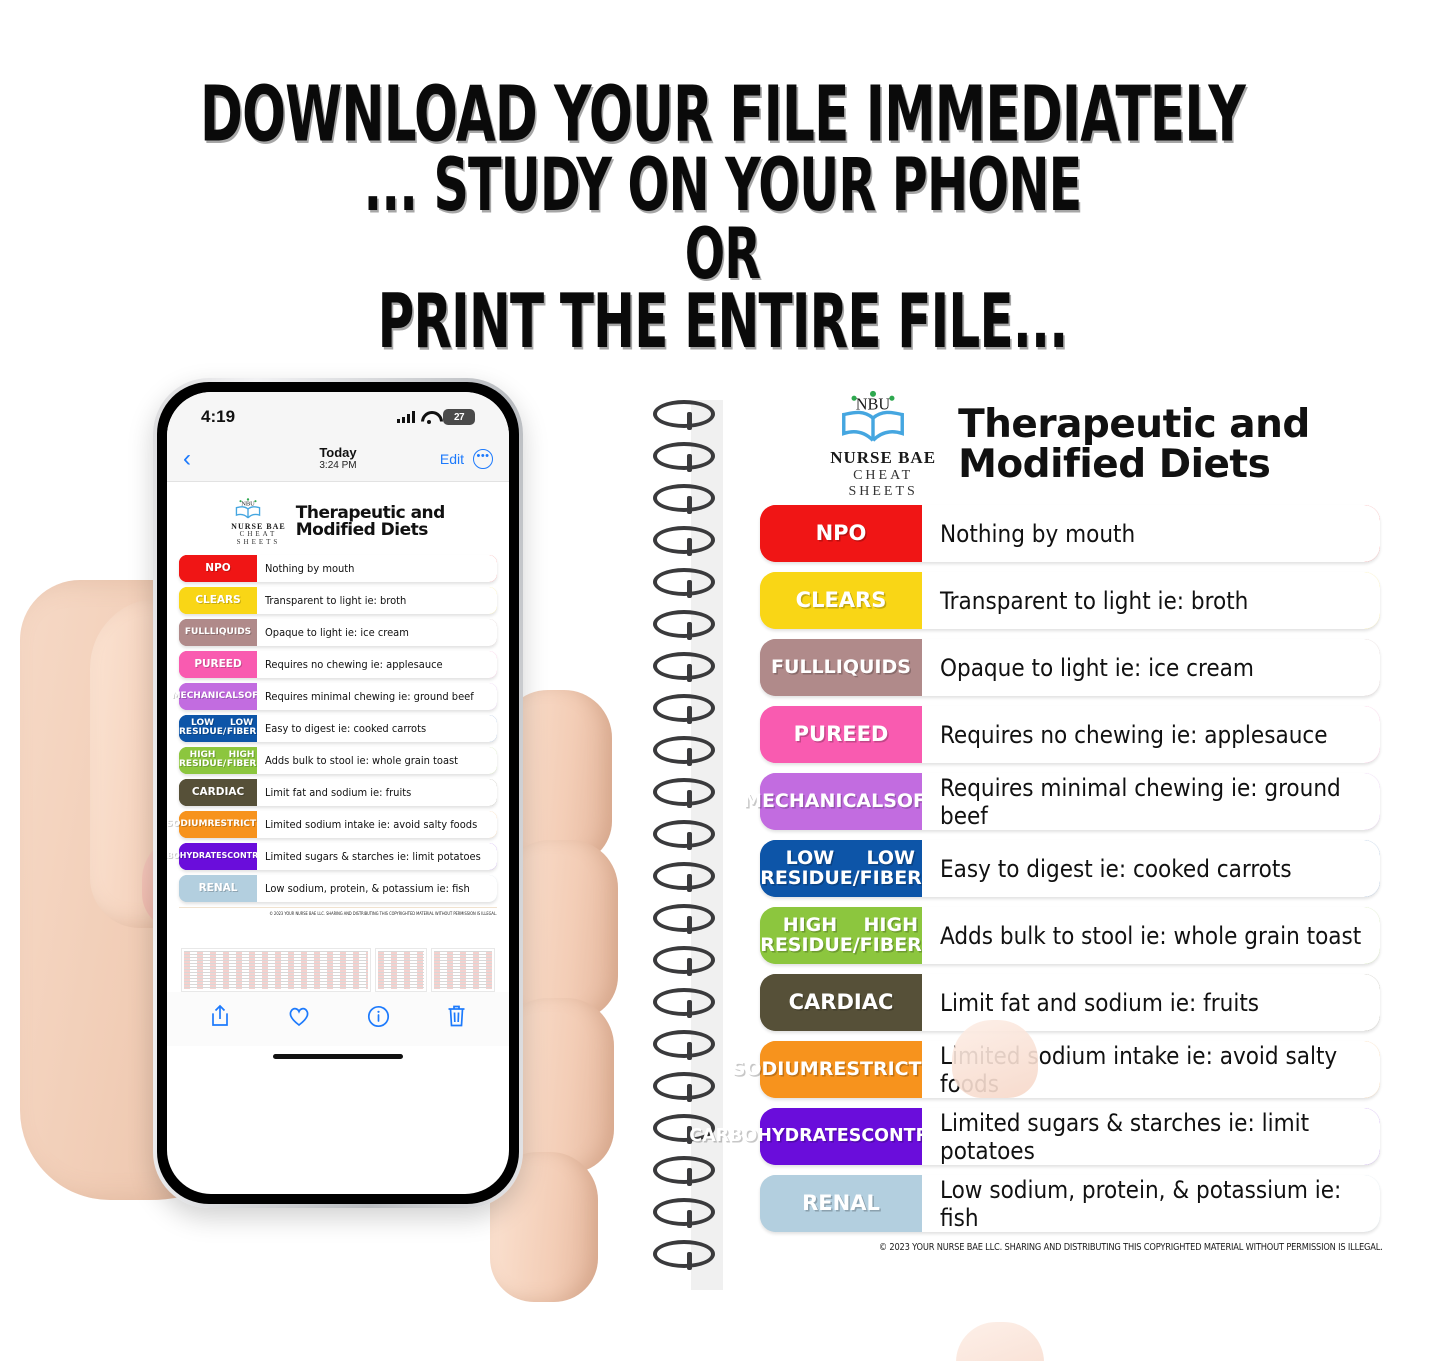  I want to click on diet-row: NPO Nothing by mouth, so click(338, 568).